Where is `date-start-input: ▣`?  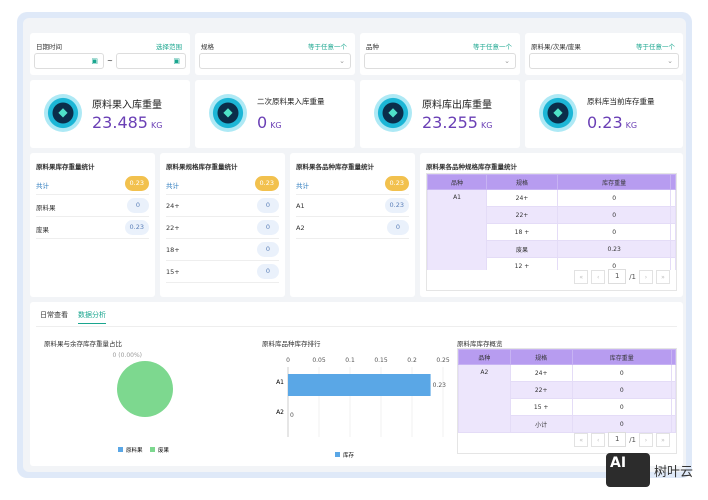
date-start-input: ▣ is located at coordinates (69, 61).